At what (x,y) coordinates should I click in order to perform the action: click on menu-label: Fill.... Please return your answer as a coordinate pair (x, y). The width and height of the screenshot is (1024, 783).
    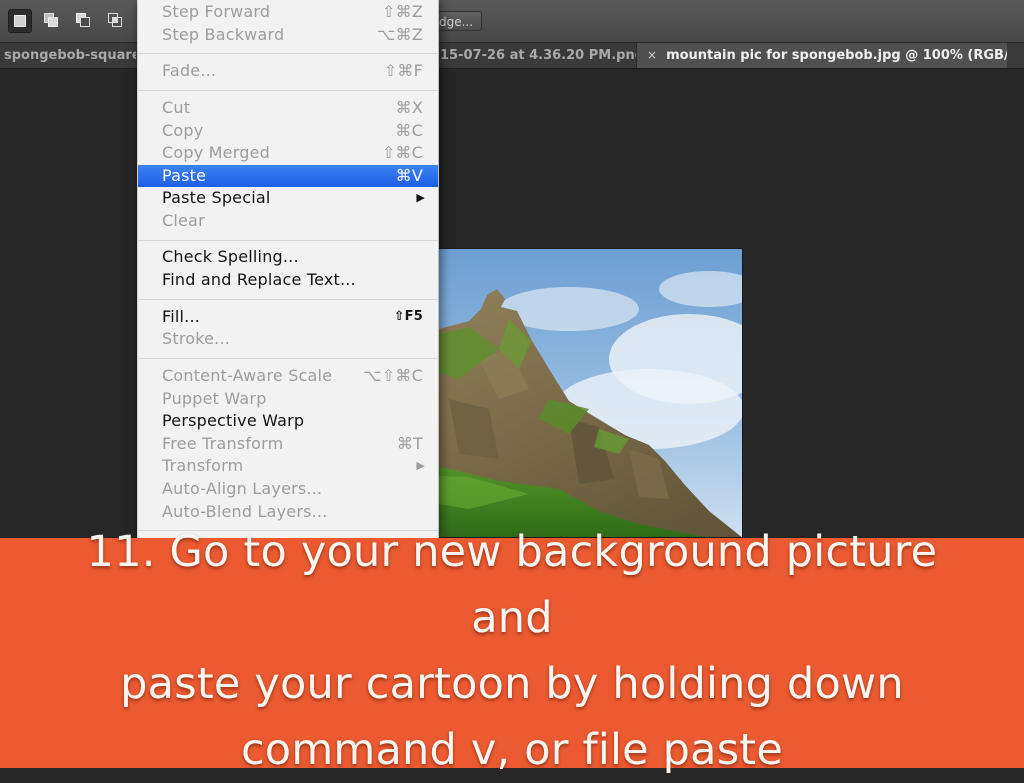
    Looking at the image, I should click on (181, 316).